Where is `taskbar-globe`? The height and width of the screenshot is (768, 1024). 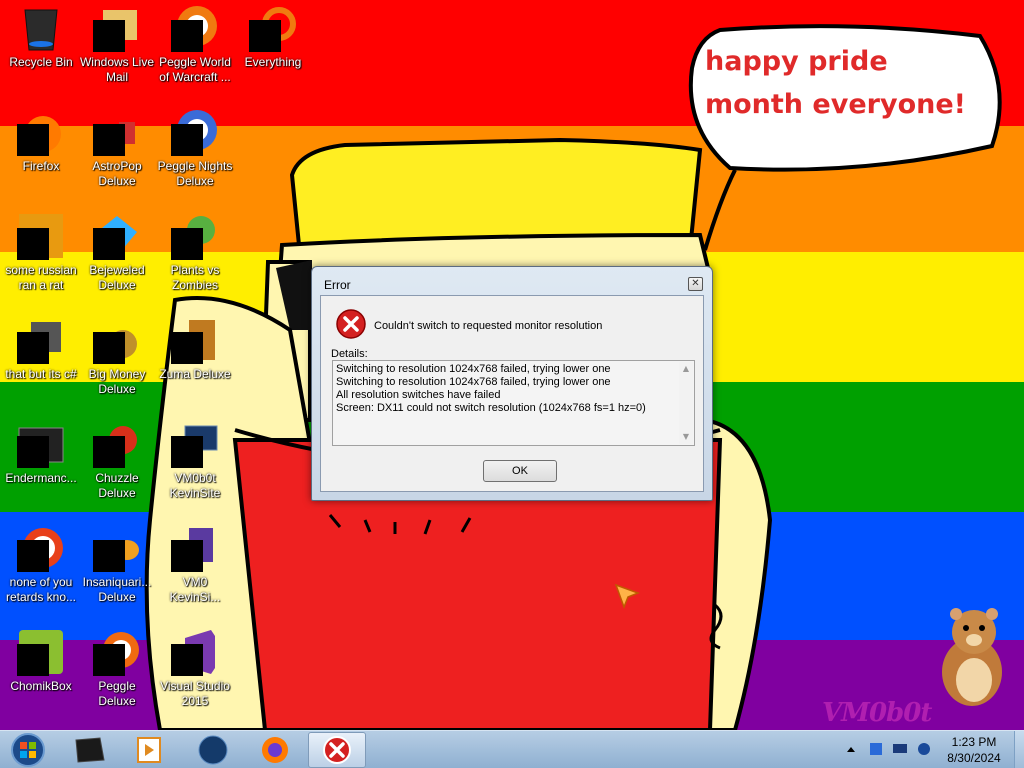
taskbar-globe is located at coordinates (213, 750).